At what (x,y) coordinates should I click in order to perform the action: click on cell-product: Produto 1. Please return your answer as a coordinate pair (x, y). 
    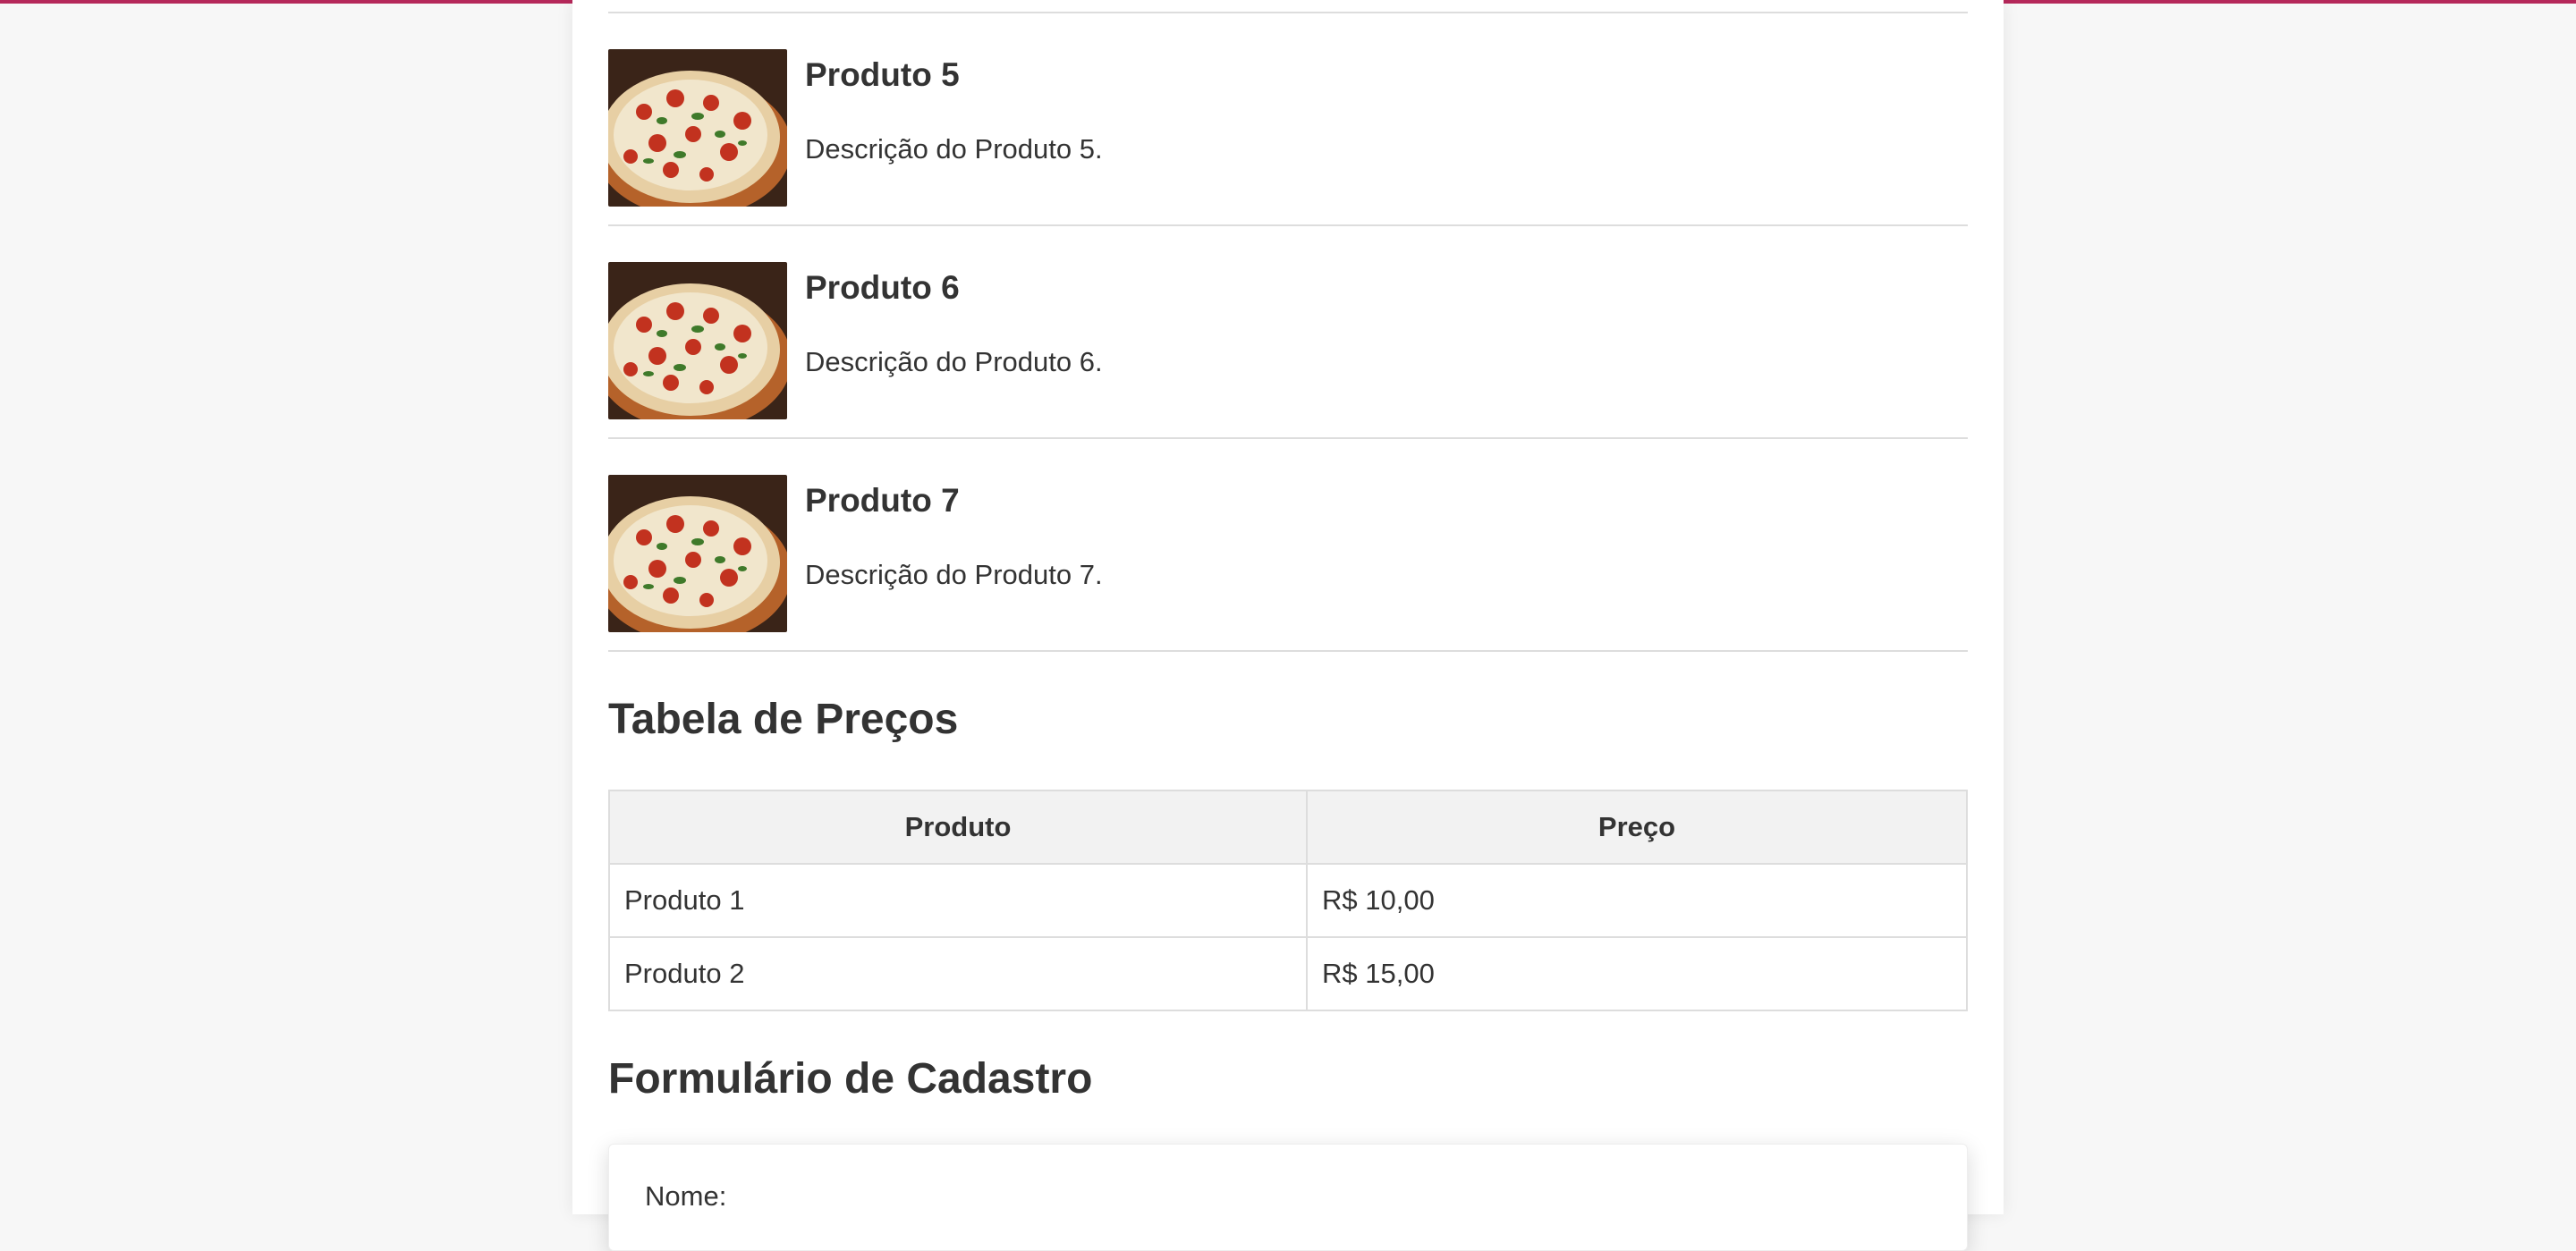
    Looking at the image, I should click on (958, 901).